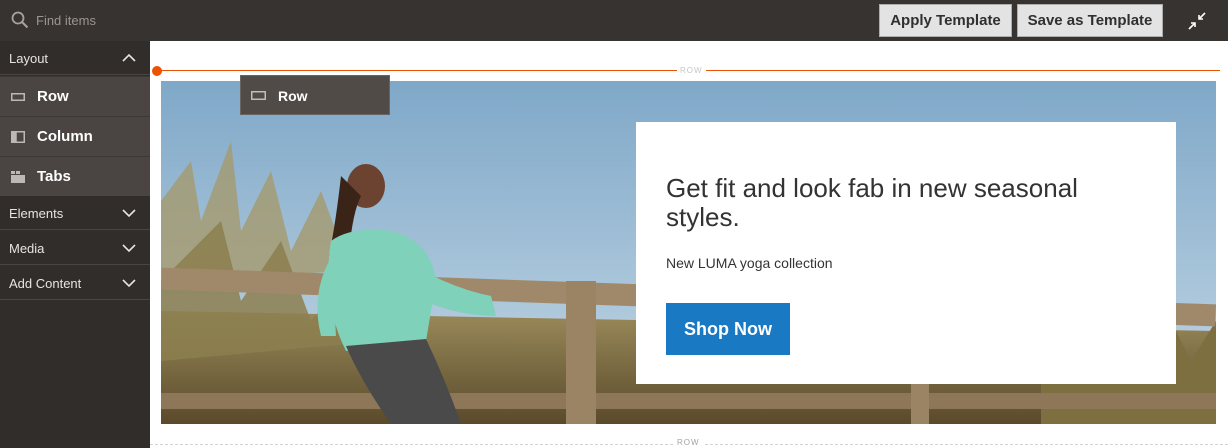 The width and height of the screenshot is (1228, 448). I want to click on shop-now-button: Shop Now, so click(728, 329).